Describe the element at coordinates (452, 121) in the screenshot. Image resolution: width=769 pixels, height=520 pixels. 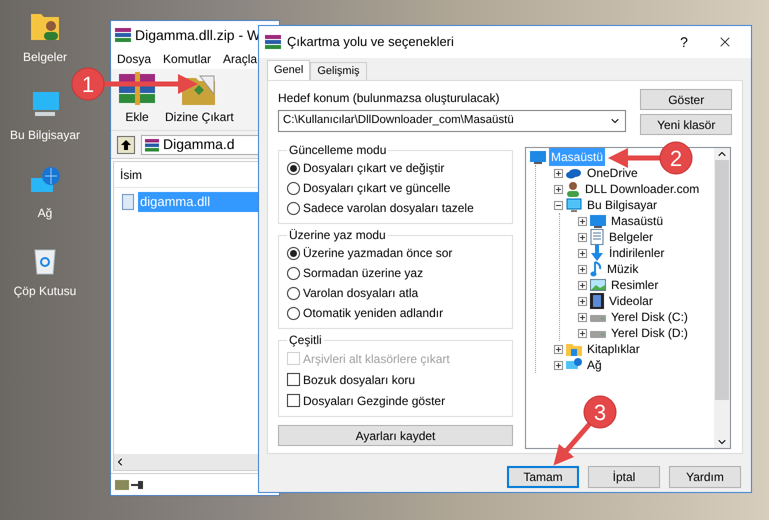
I see `destination-combobox: C:\Kullanıcılar\DllDownloader_com\Masaüstü` at that location.